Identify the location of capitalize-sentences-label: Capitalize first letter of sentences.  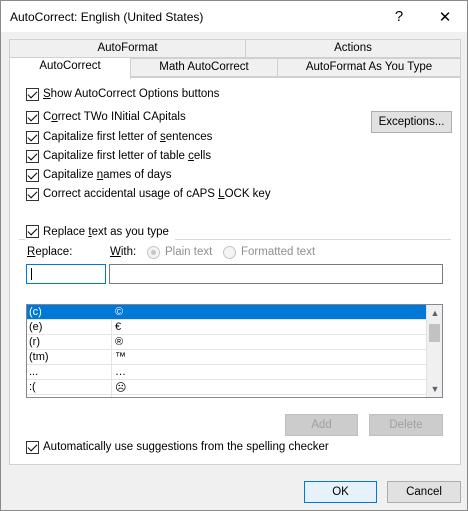
(128, 137).